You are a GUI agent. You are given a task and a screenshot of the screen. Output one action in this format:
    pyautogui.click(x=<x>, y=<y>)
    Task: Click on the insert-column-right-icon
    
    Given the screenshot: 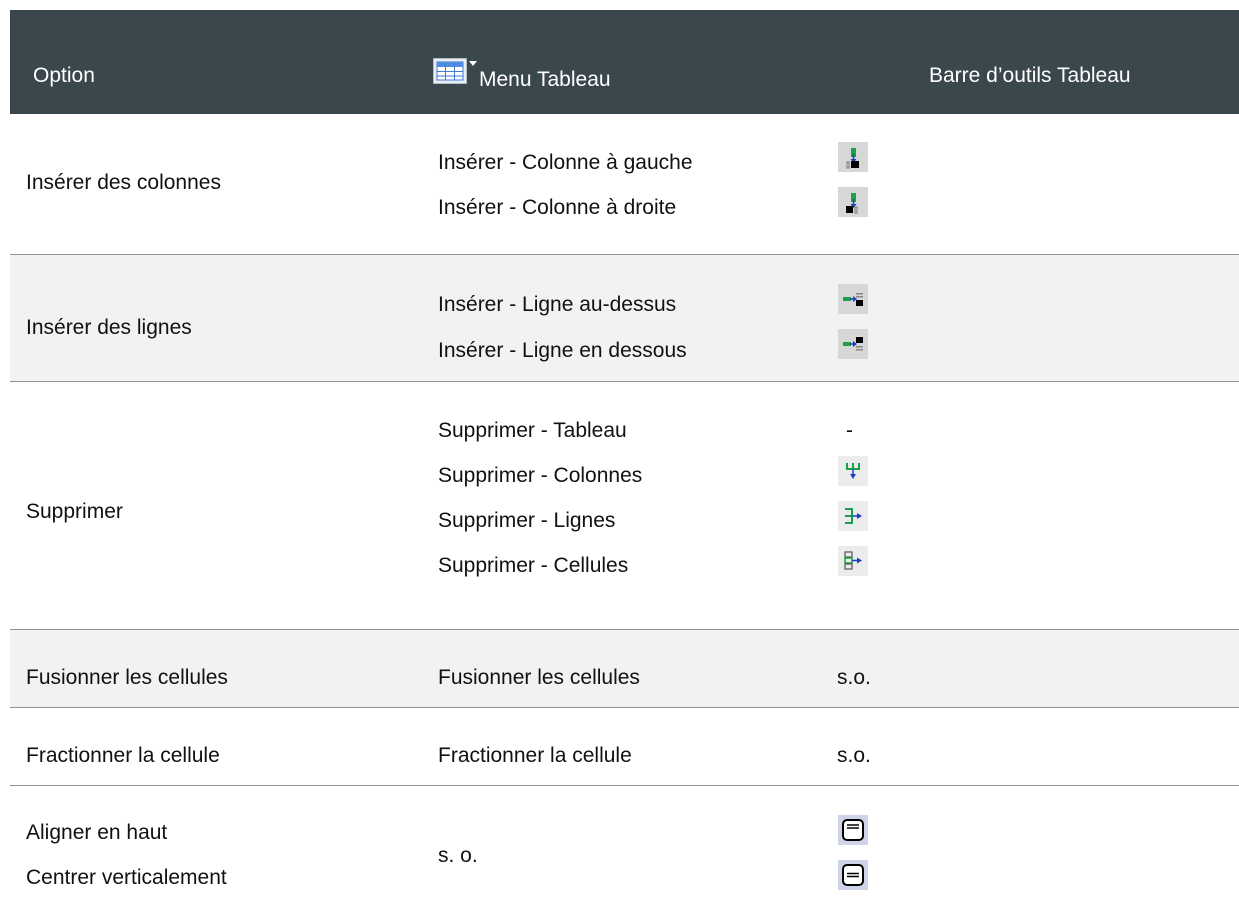 What is the action you would take?
    pyautogui.click(x=853, y=202)
    